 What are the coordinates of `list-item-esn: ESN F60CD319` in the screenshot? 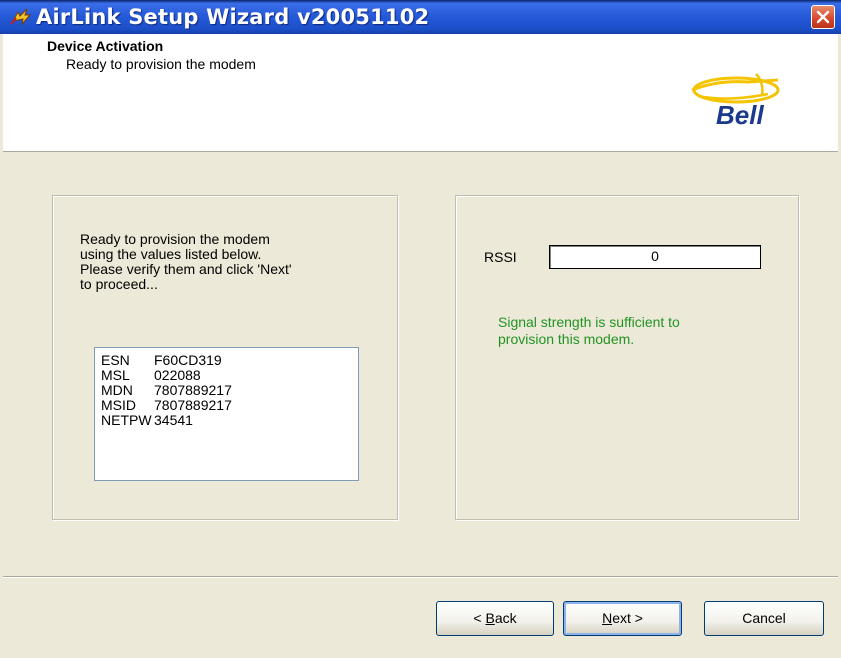 It's located at (161, 360).